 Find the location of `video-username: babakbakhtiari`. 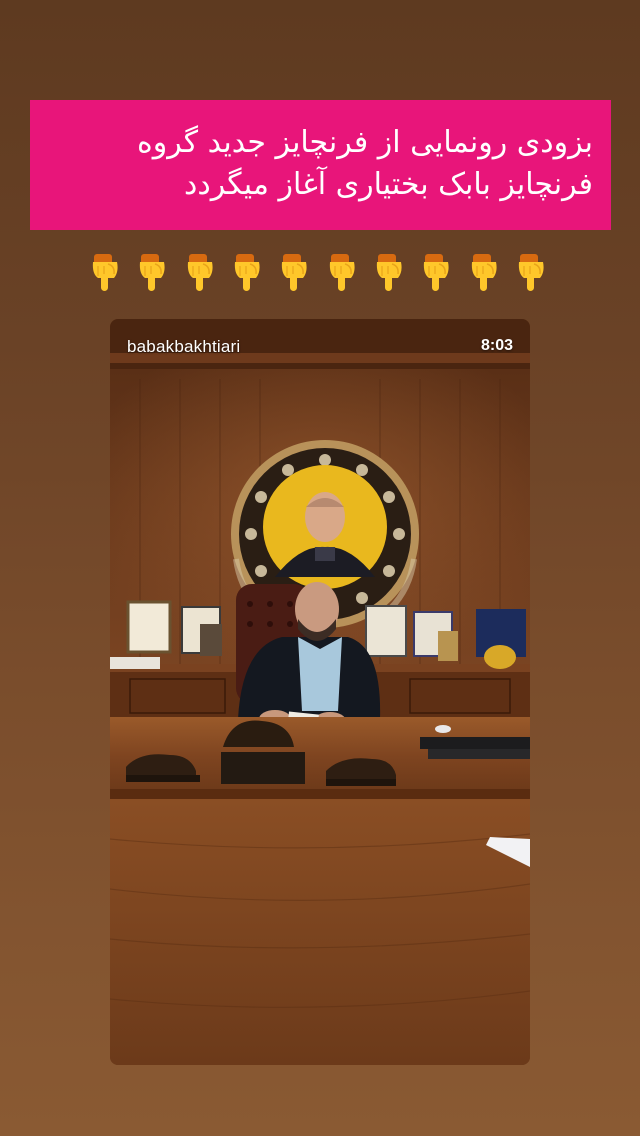

video-username: babakbakhtiari is located at coordinates (183, 347).